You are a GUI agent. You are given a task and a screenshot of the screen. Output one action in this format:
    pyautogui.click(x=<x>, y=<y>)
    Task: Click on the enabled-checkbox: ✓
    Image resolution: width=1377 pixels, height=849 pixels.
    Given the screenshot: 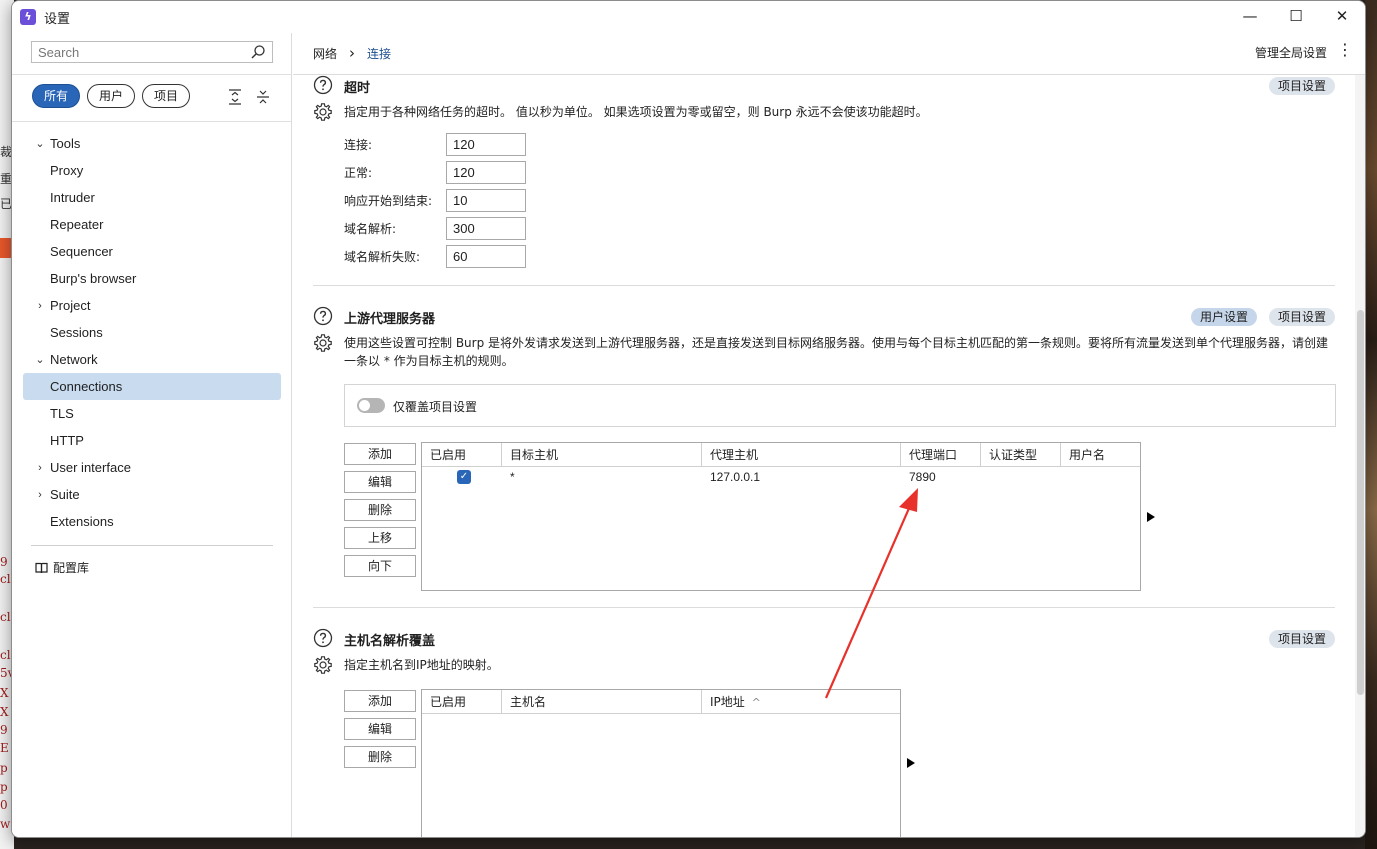 What is the action you would take?
    pyautogui.click(x=464, y=477)
    